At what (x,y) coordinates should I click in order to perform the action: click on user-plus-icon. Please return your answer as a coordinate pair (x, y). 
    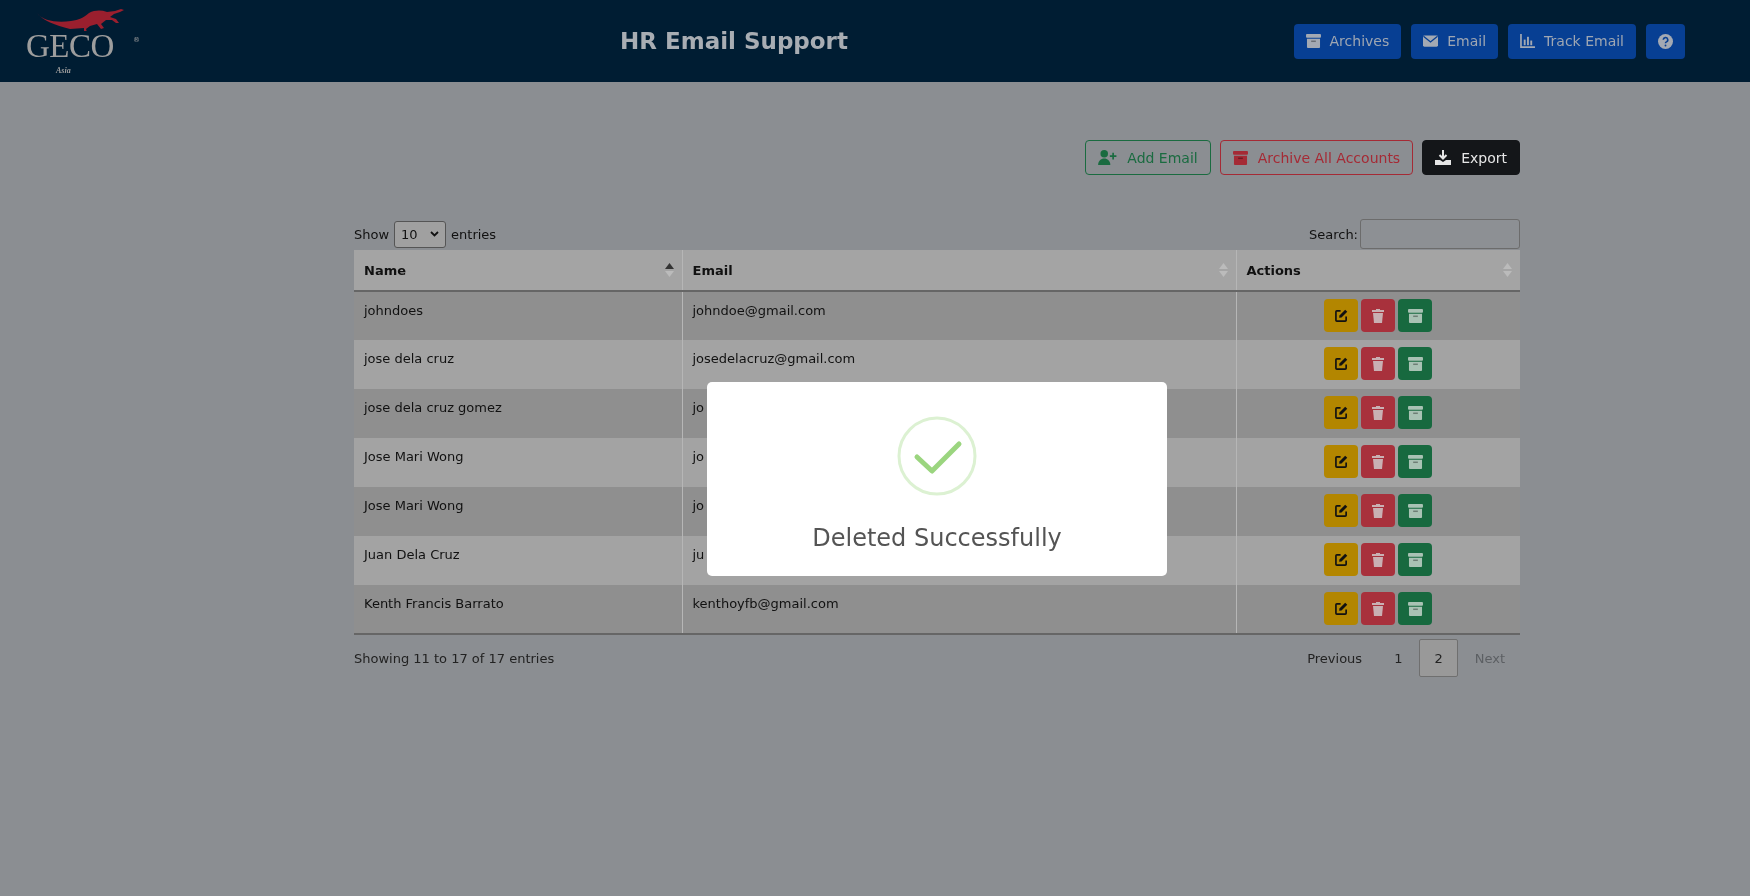
    Looking at the image, I should click on (1108, 157).